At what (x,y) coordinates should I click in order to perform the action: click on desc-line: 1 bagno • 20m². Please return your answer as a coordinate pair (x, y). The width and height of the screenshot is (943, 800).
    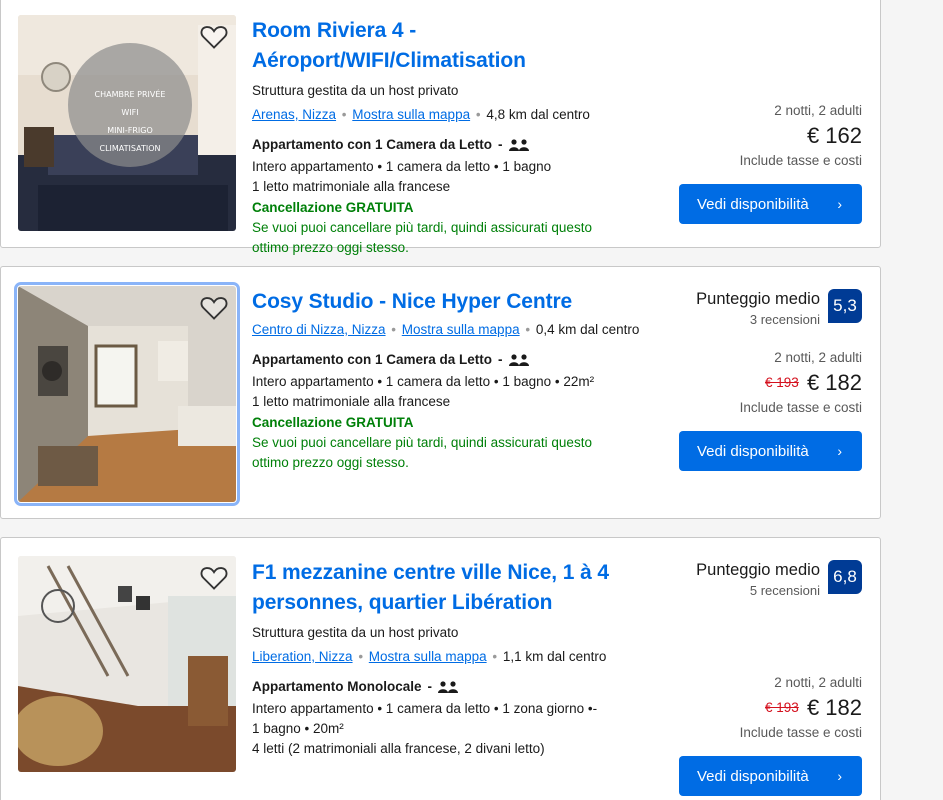
    Looking at the image, I should click on (298, 728).